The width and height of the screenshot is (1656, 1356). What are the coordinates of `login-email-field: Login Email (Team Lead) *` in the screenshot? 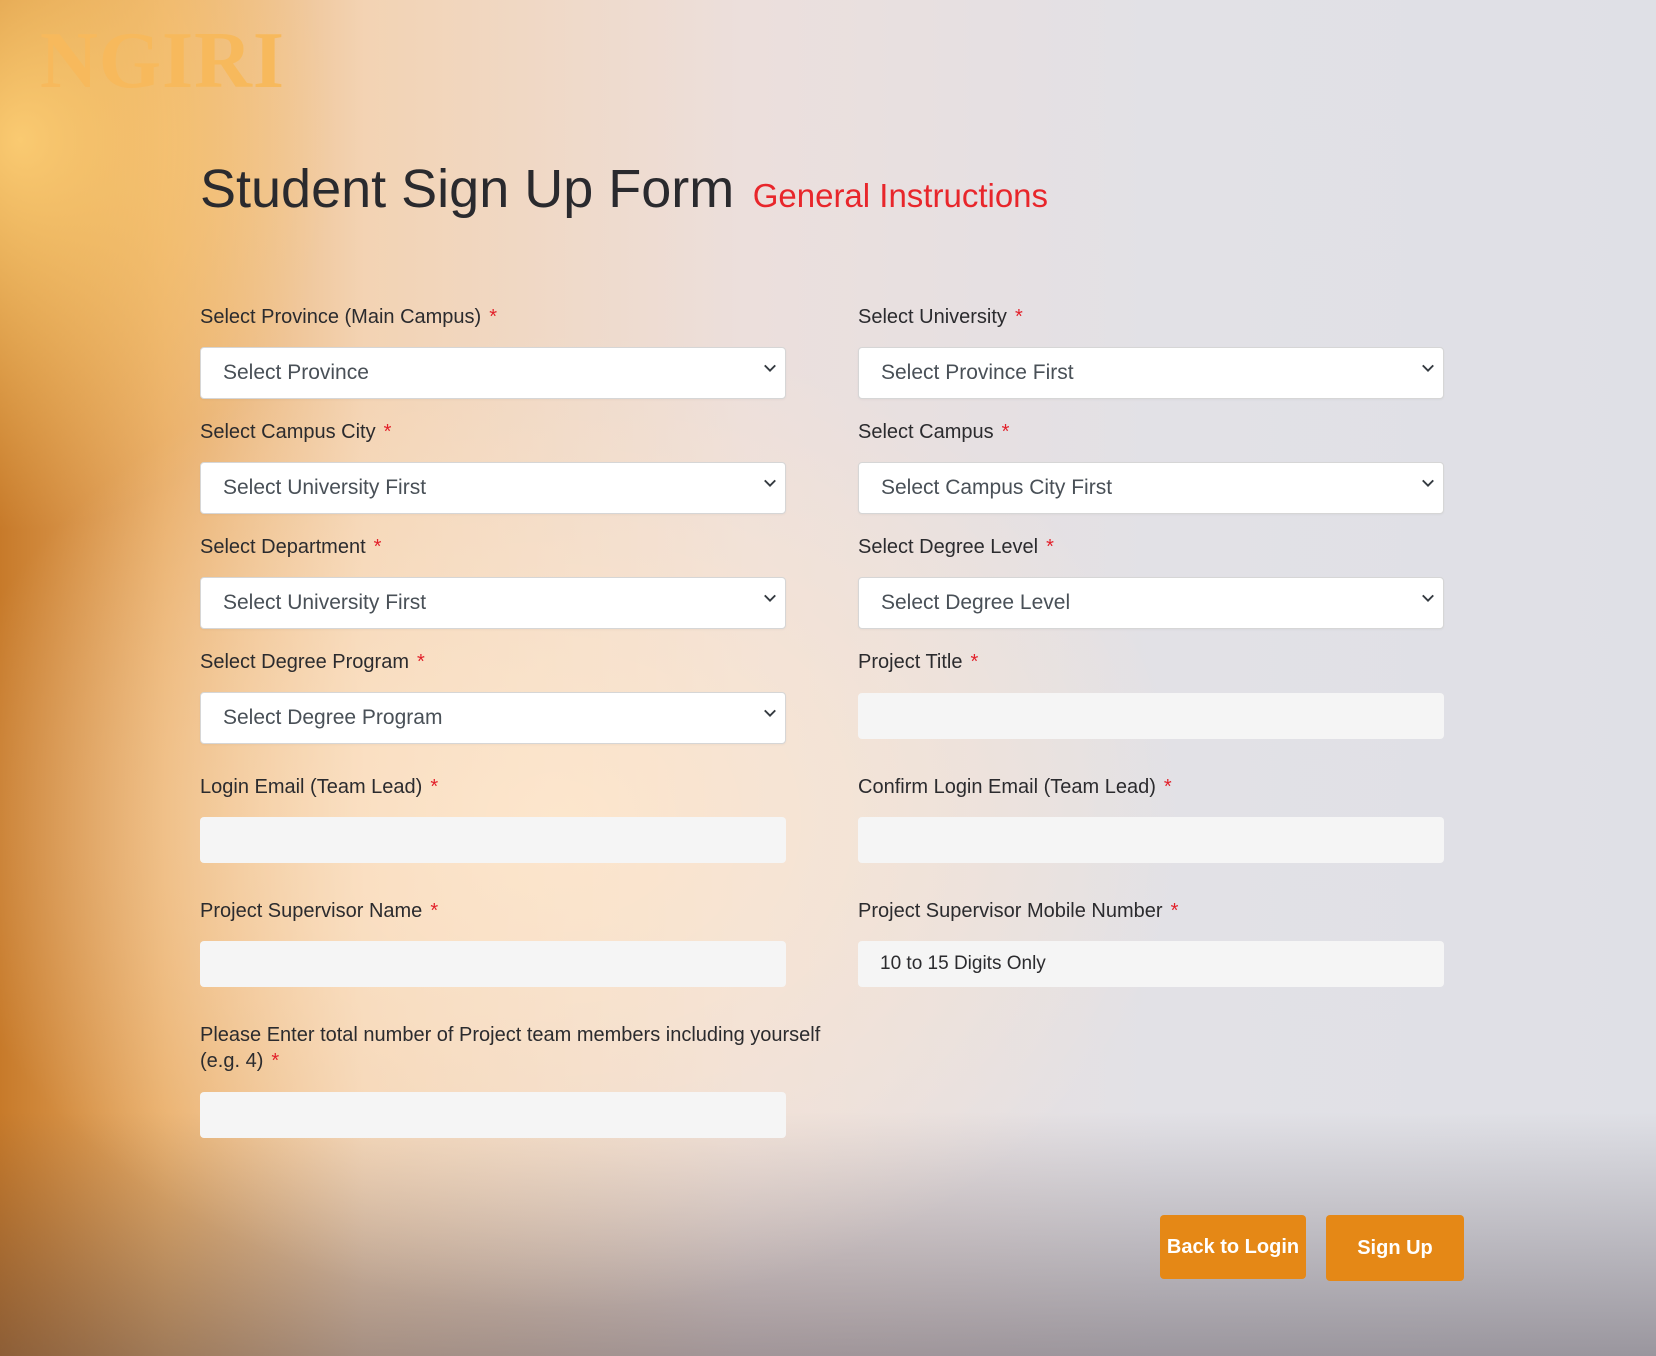 It's located at (493, 818).